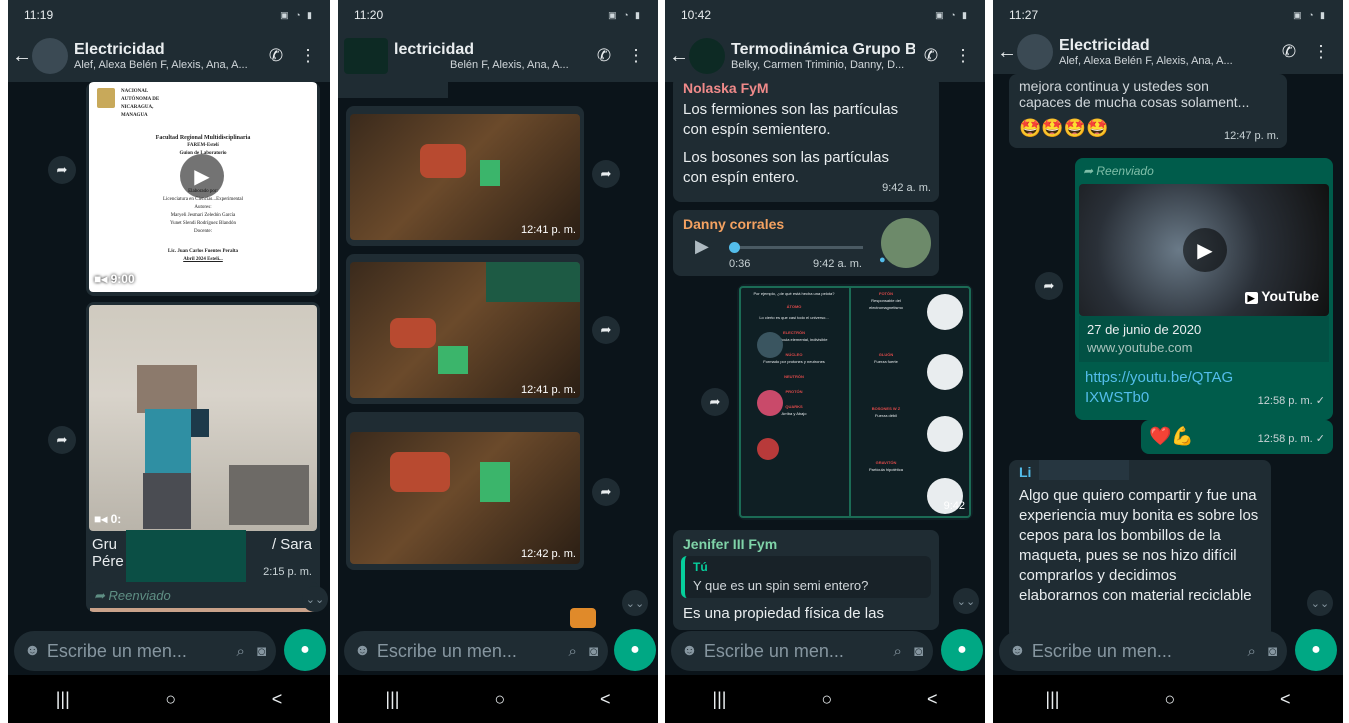 Image resolution: width=1349 pixels, height=723 pixels. Describe the element at coordinates (203, 453) in the screenshot. I see `video-message-person: ■◂ 0: Gru / Sara Pére 2:15 p. m.` at that location.